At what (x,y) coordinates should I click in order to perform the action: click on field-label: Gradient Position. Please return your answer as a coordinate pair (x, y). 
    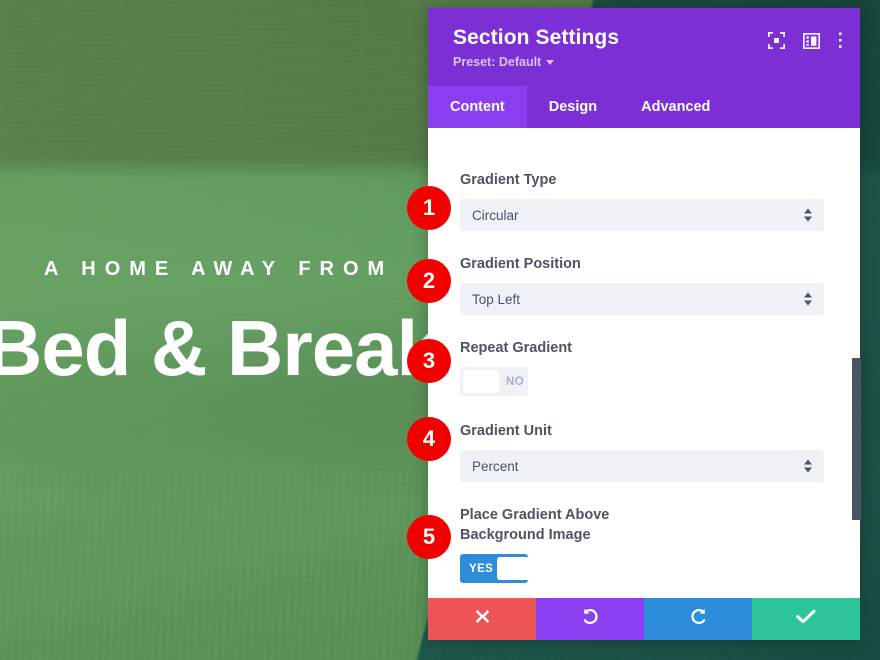
    Looking at the image, I should click on (520, 264).